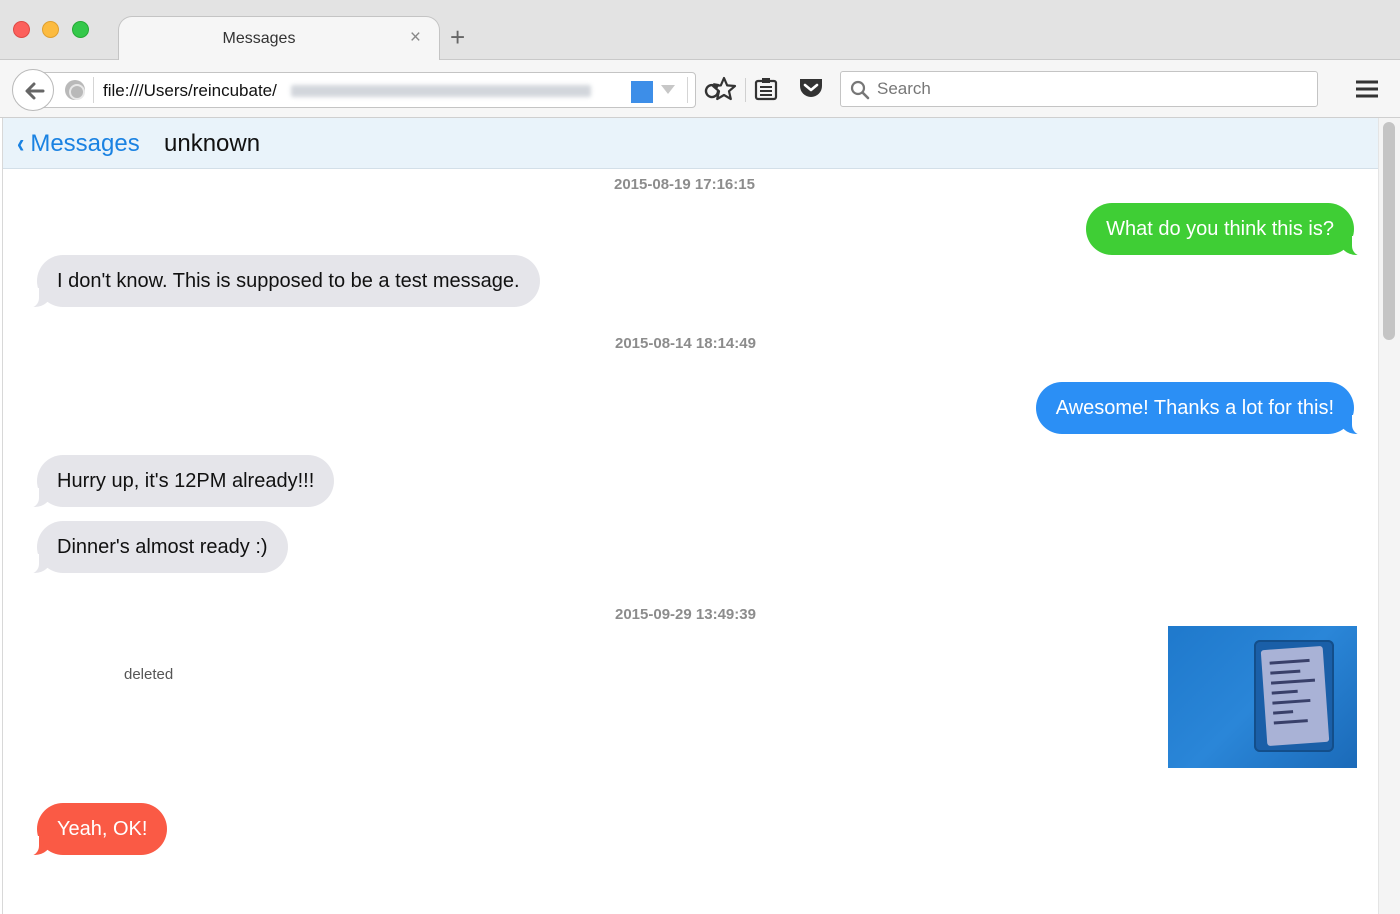 The width and height of the screenshot is (1400, 914). I want to click on conversation-title: unknown, so click(212, 143).